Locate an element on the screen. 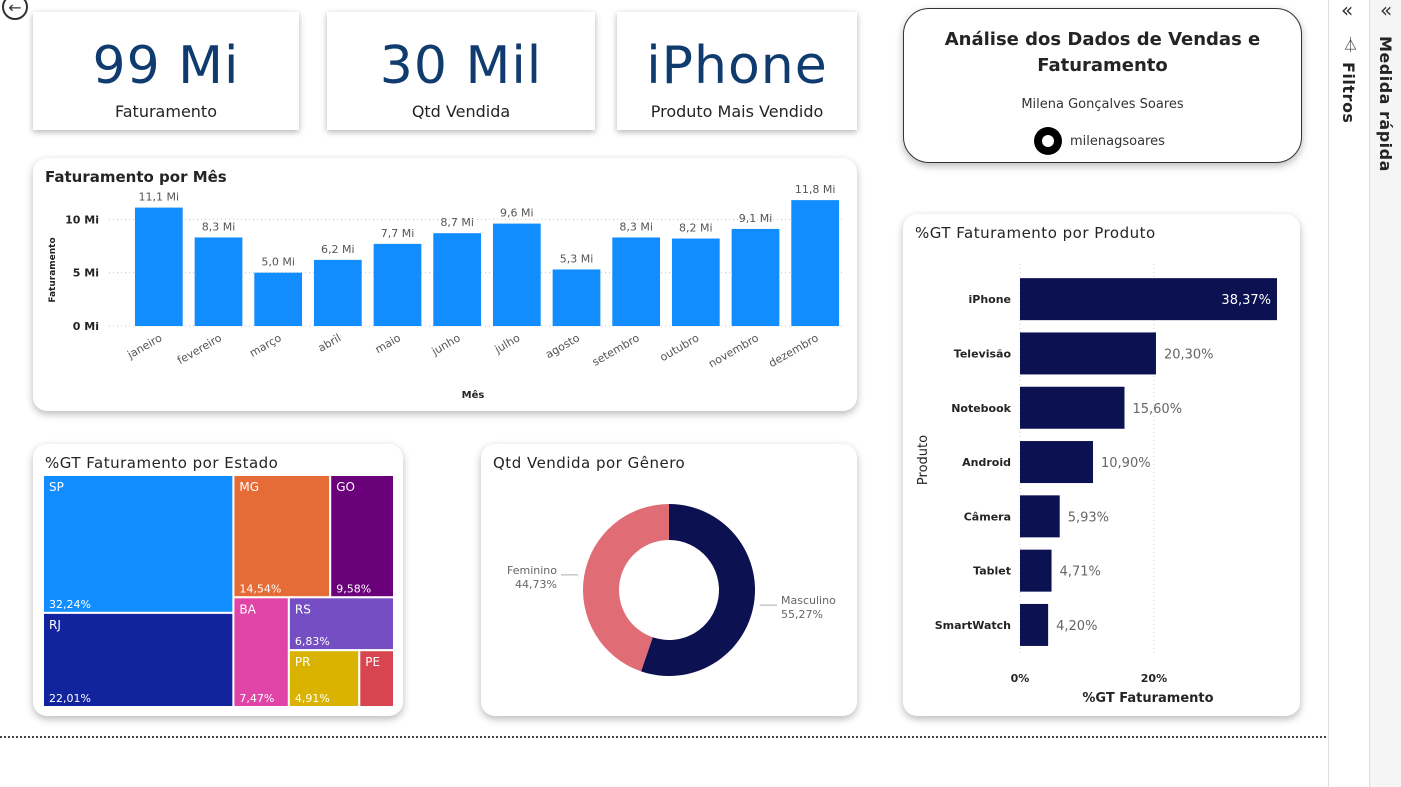  x-tick-label: agosto is located at coordinates (562, 346).